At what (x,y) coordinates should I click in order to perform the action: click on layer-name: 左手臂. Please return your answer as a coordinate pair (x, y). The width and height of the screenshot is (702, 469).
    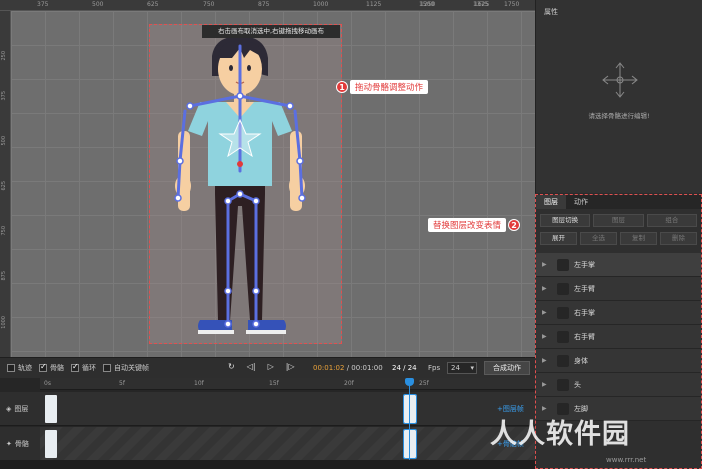
    Looking at the image, I should click on (584, 288).